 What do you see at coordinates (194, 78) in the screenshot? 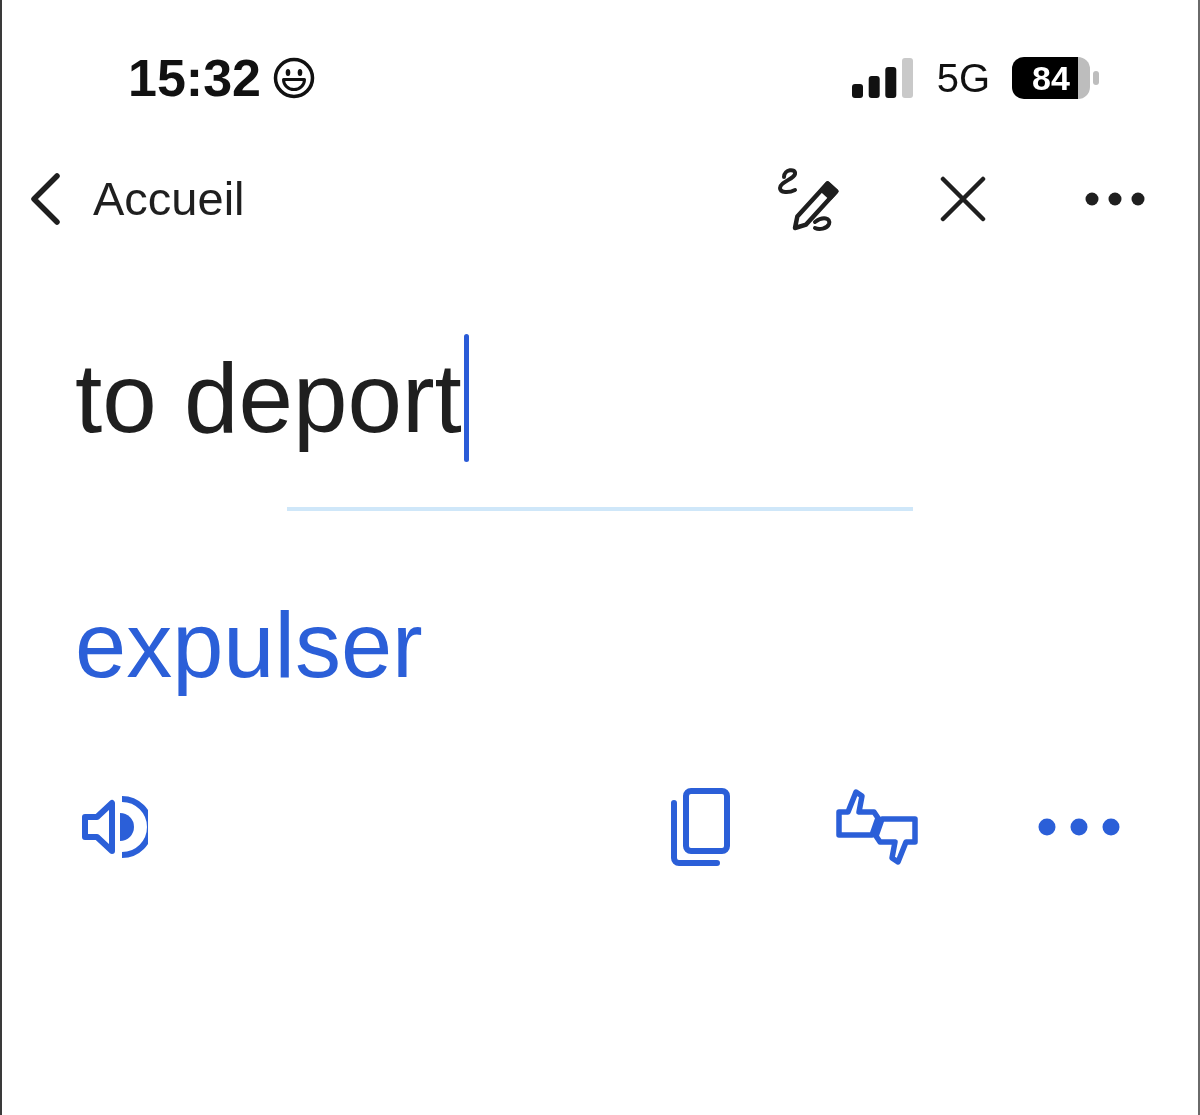
I see `clock-time: 15:32` at bounding box center [194, 78].